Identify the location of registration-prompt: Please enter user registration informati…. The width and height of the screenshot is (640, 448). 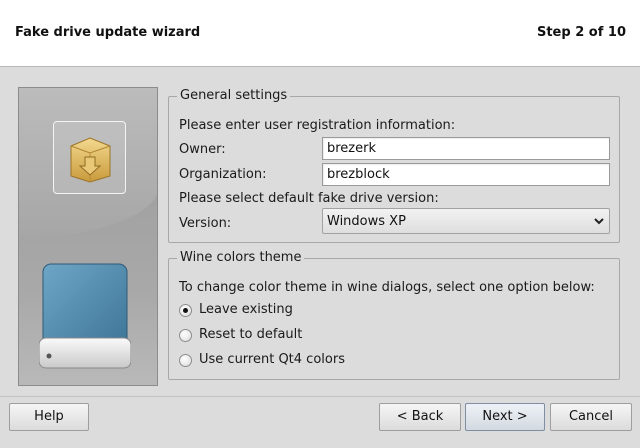
(317, 125).